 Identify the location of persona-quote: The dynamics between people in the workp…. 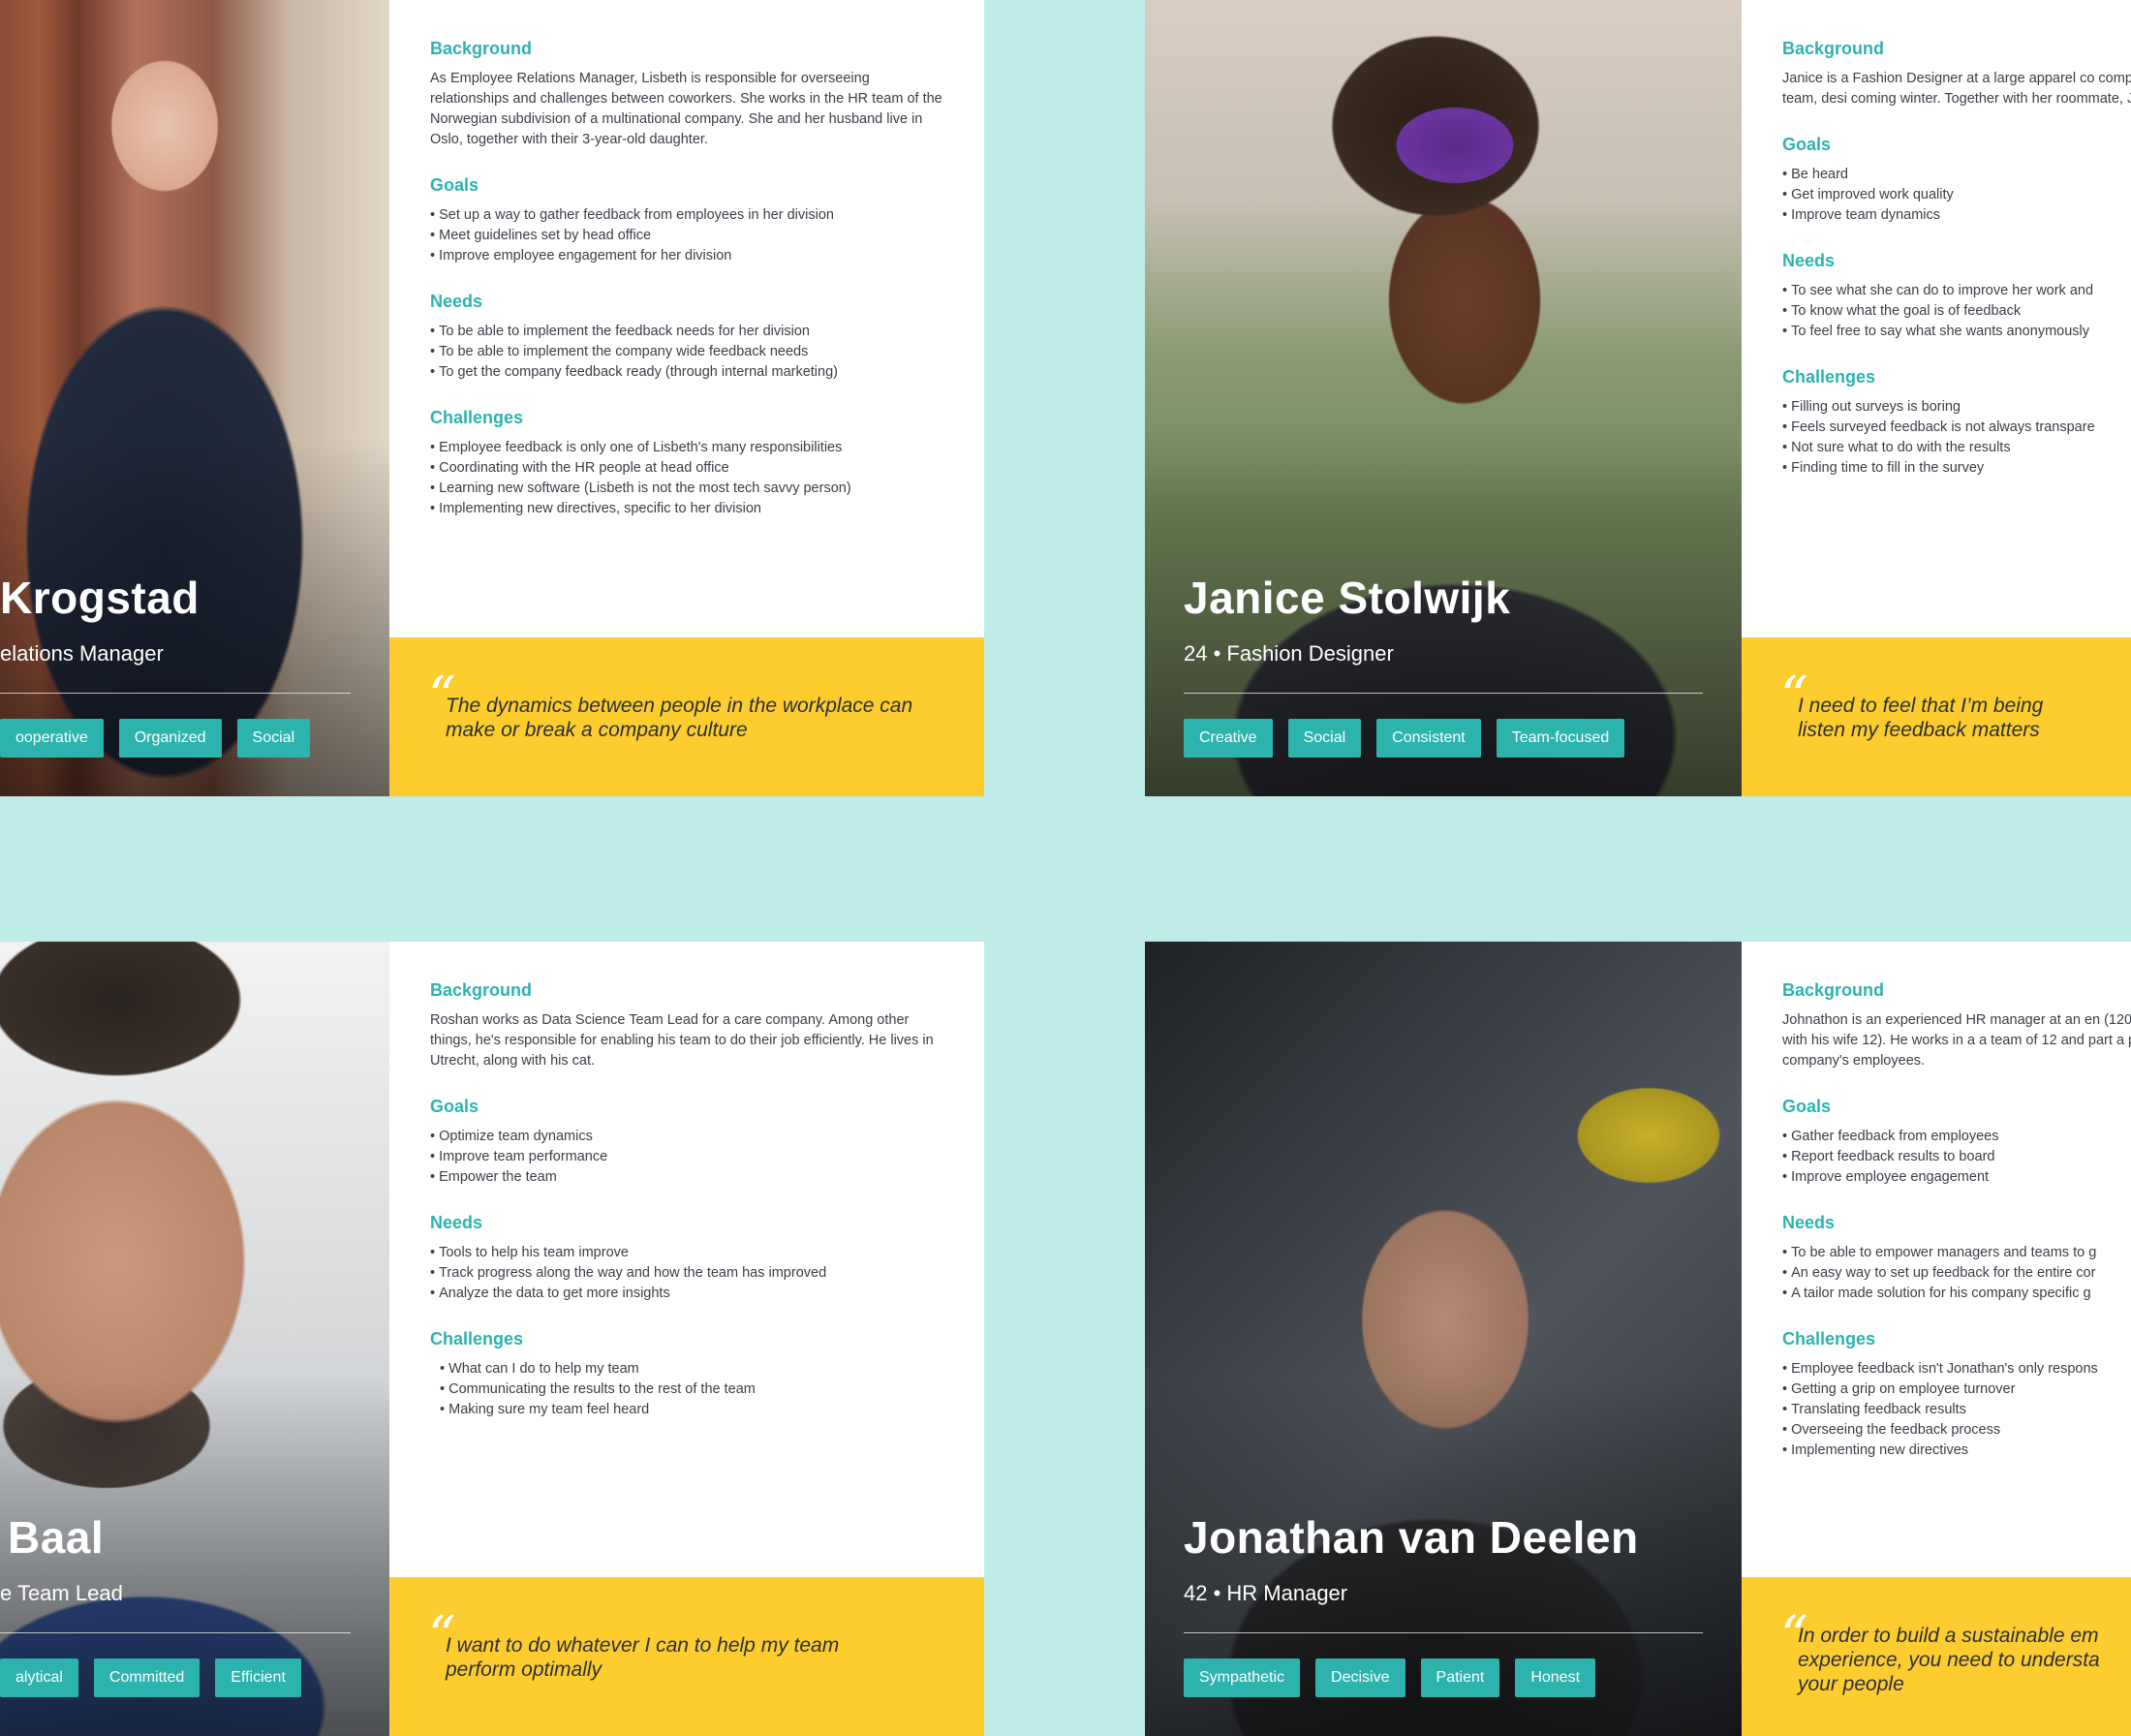
(679, 718).